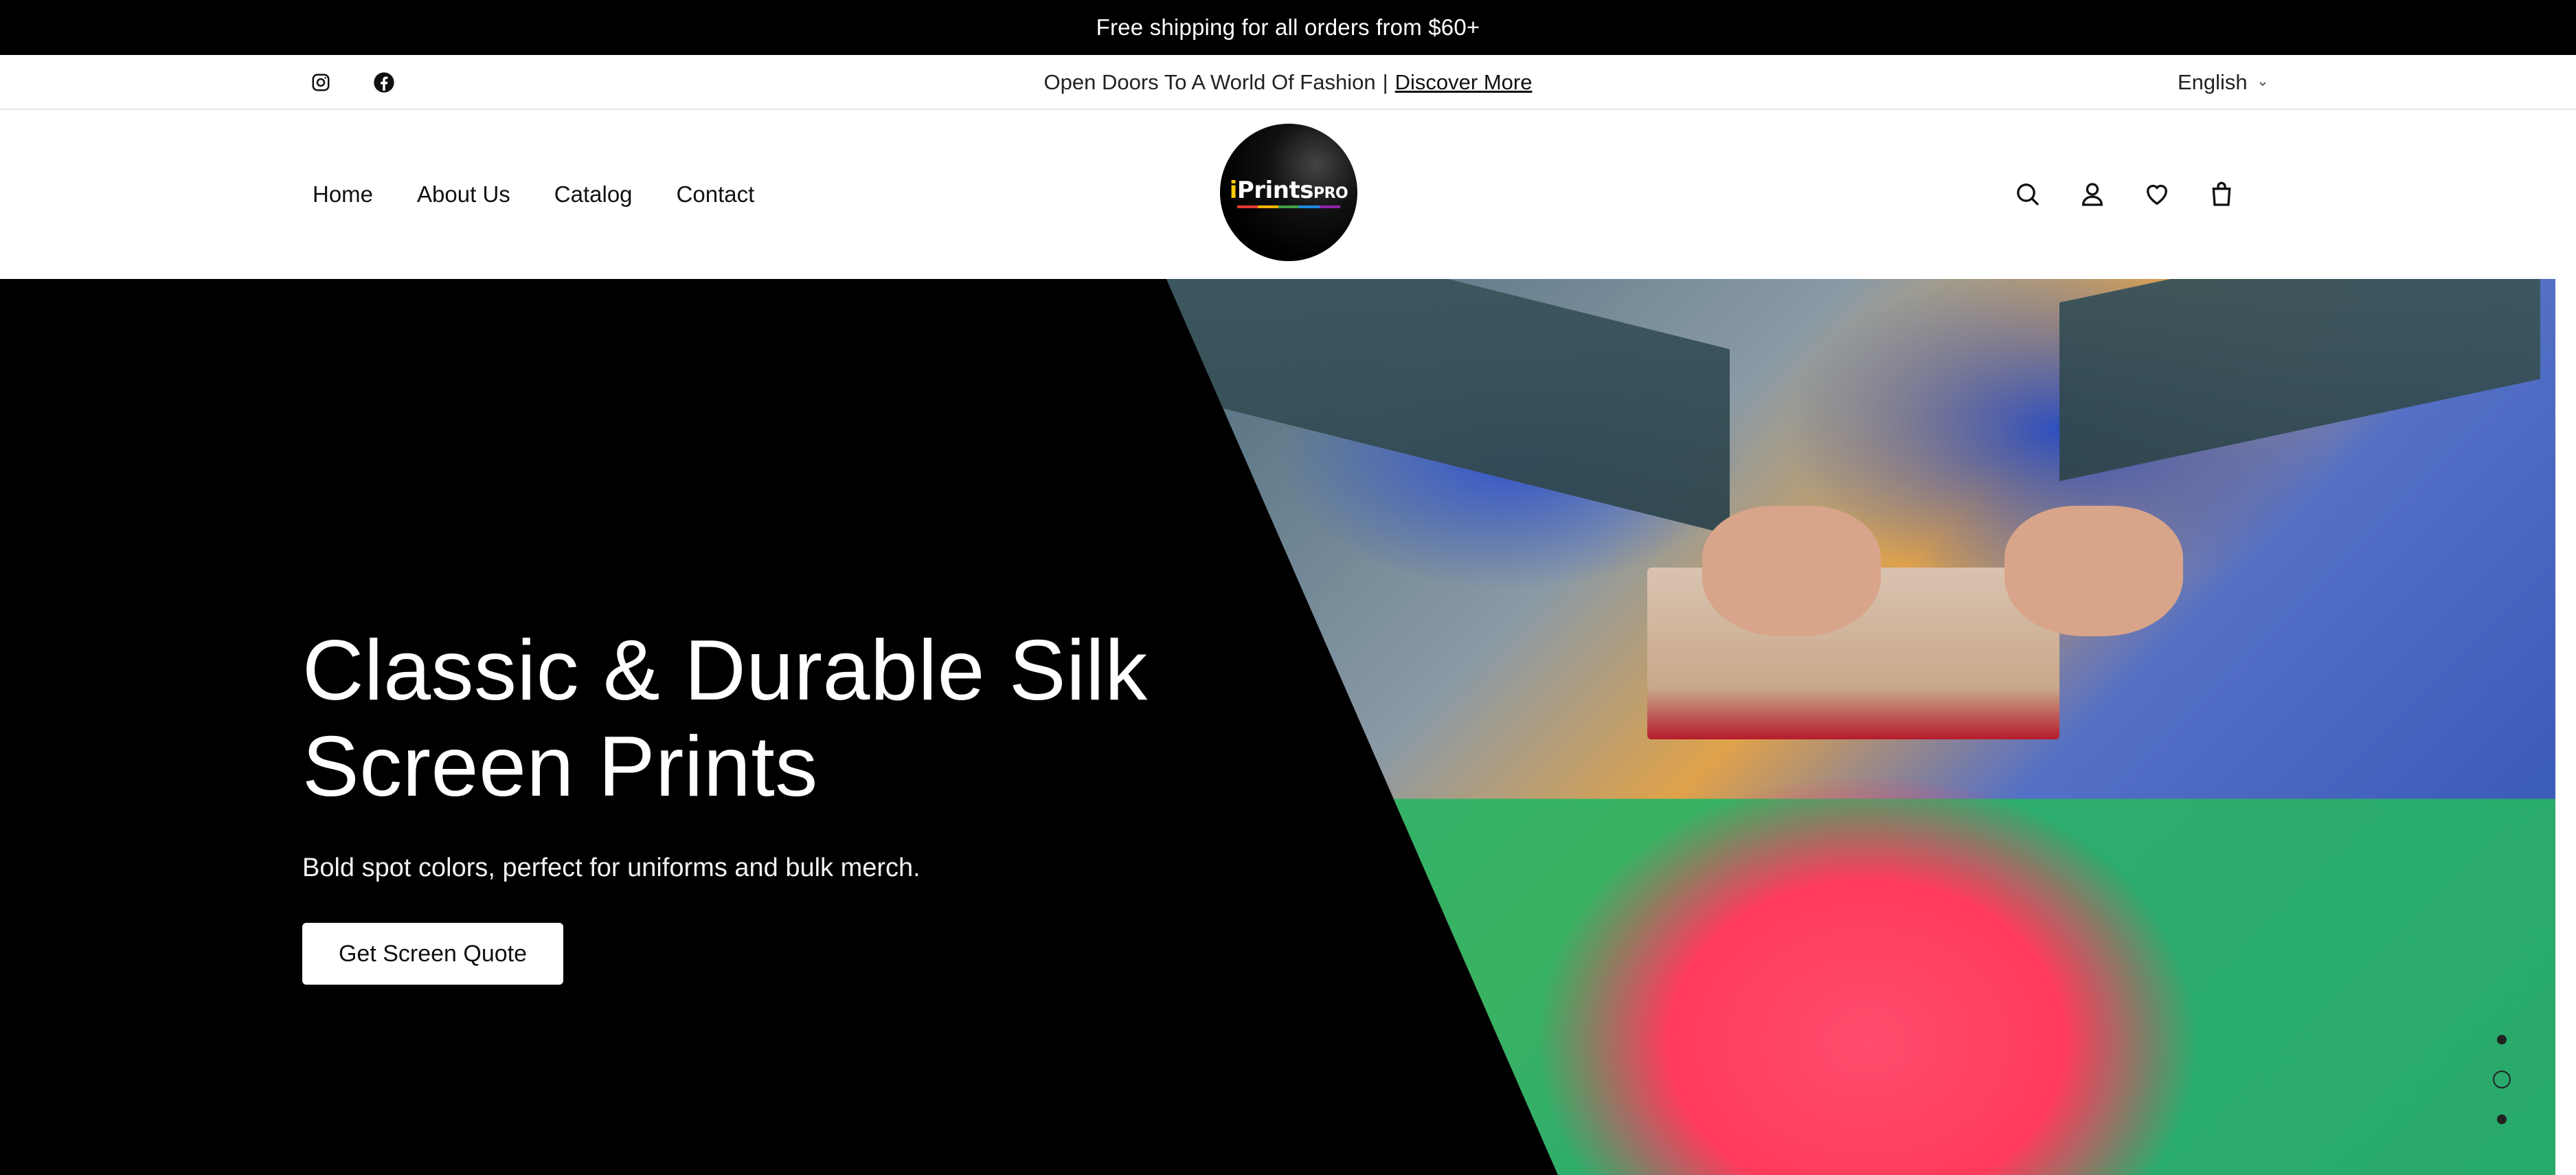  I want to click on main-nav: Home About Us Catalog Contact, so click(533, 195).